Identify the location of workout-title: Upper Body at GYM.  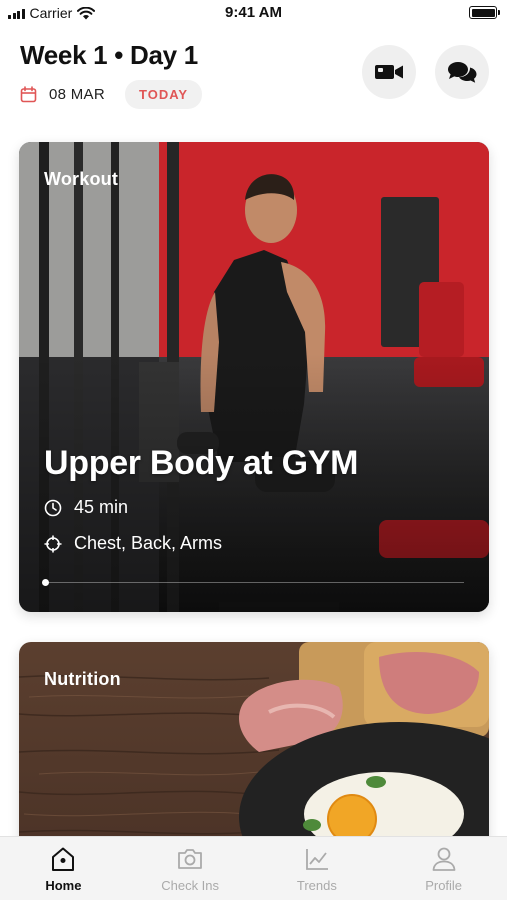
(201, 463).